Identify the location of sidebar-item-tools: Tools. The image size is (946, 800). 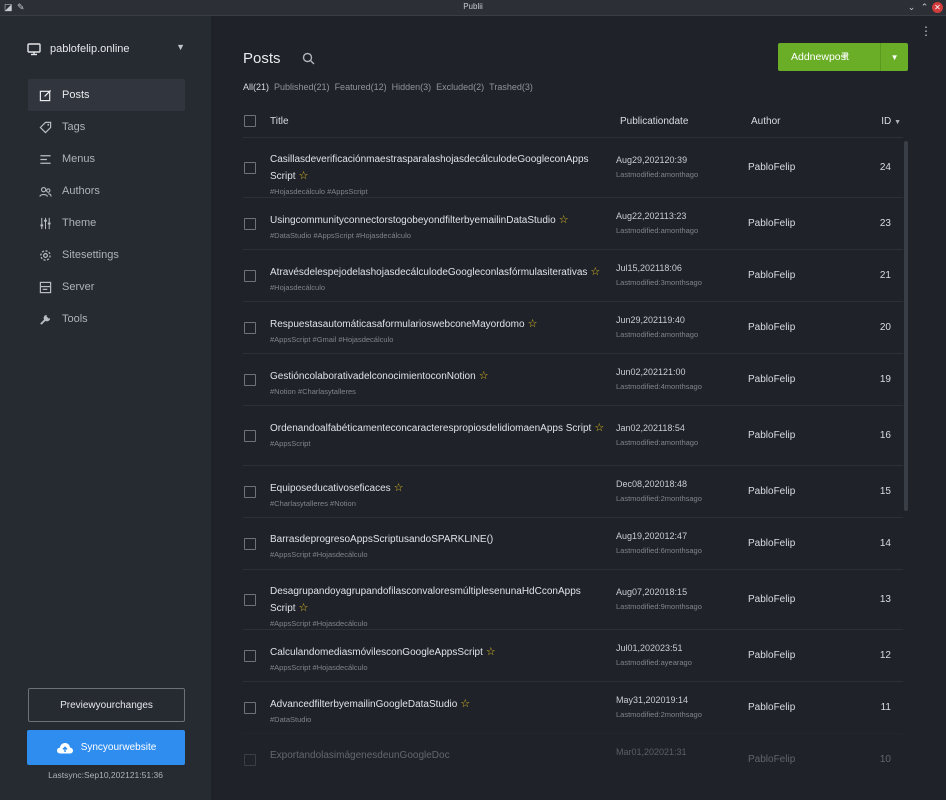
(106, 319).